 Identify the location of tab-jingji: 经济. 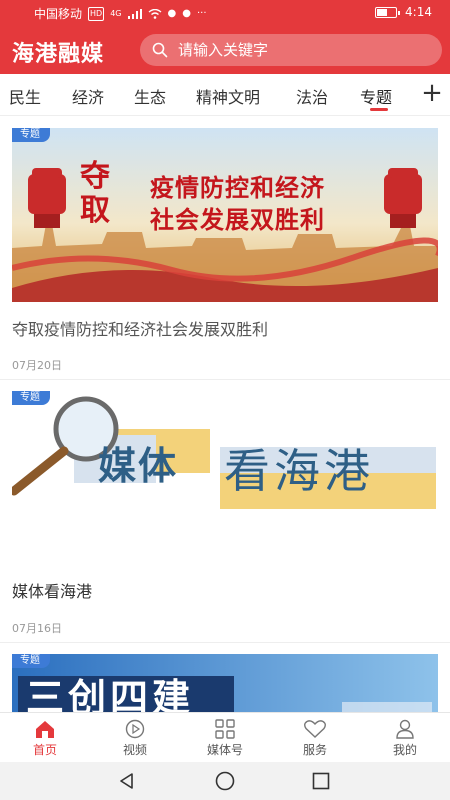
(88, 96).